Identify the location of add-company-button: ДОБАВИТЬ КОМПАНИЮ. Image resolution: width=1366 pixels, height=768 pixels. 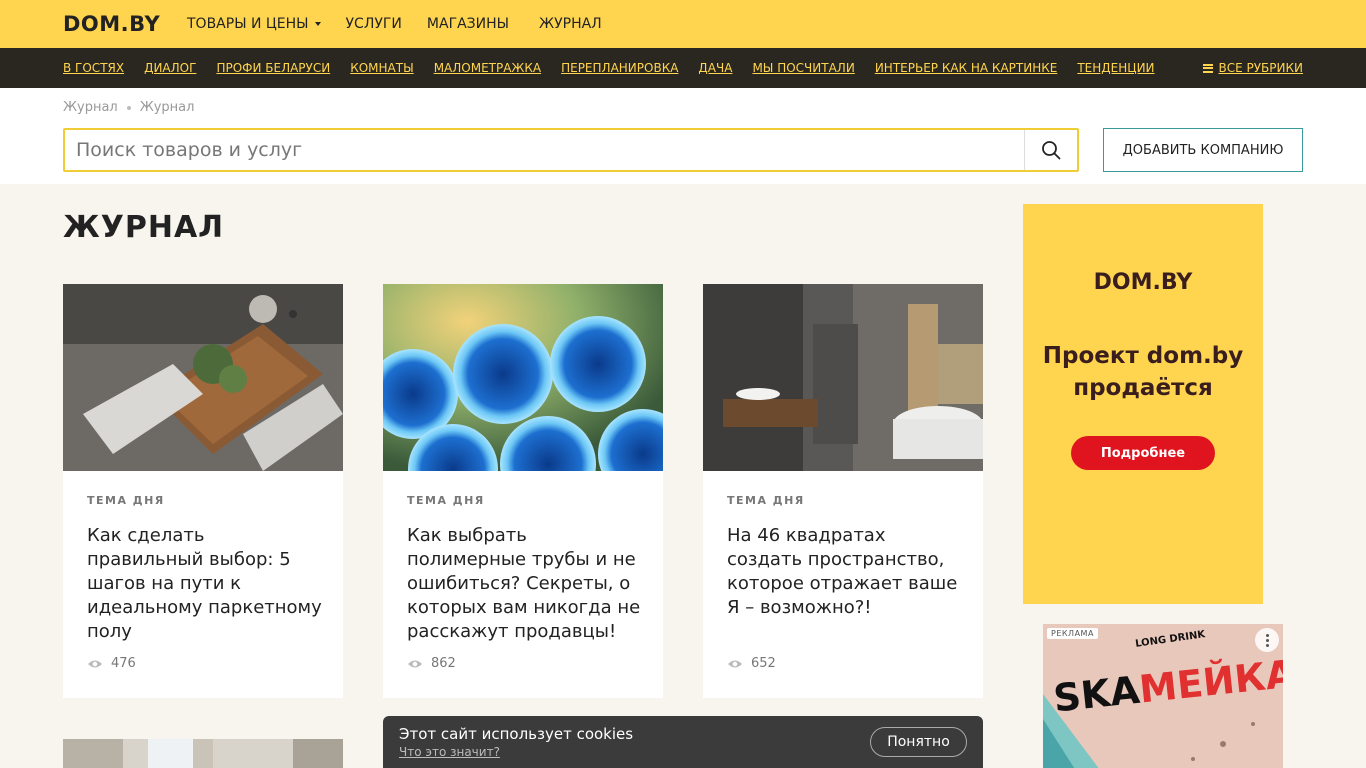
(1203, 150).